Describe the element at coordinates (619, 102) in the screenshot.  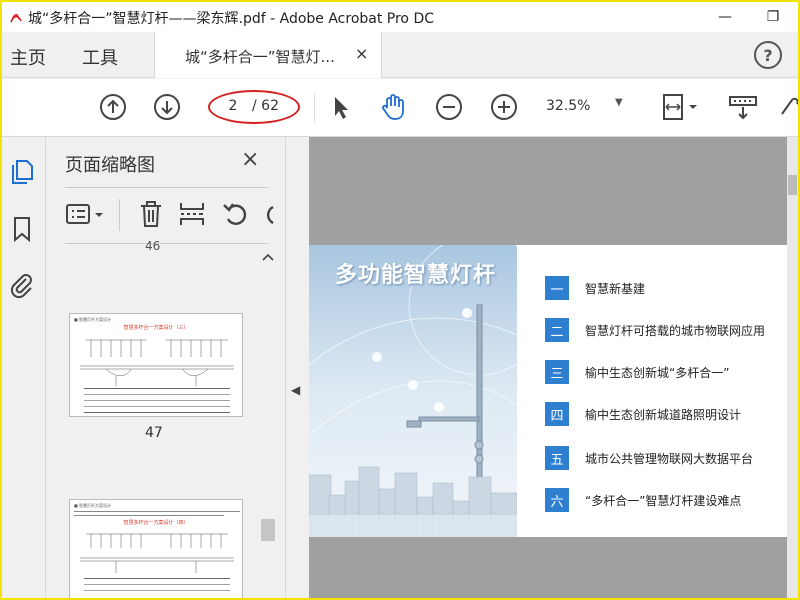
I see `zoom-dropdown-icon: ▼` at that location.